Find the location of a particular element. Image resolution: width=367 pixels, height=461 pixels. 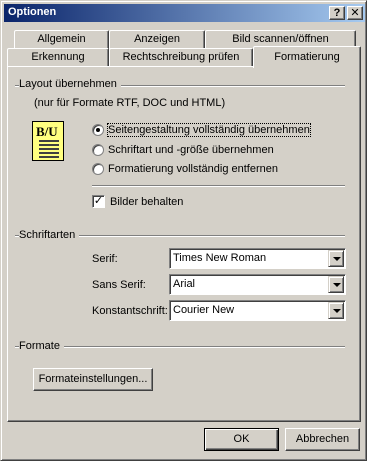

radio-schriftart-label: Schriftart und -größe übernehmen is located at coordinates (191, 150).